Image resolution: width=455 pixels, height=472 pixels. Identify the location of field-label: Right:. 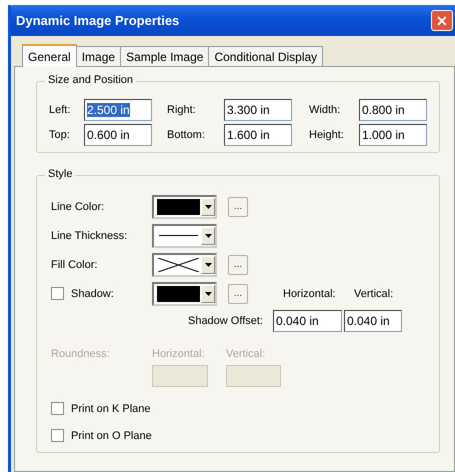
(182, 110).